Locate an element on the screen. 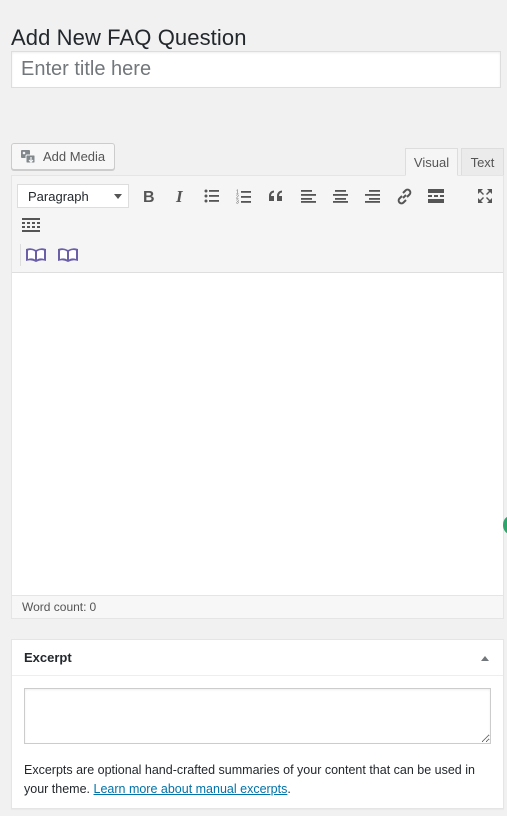 The image size is (507, 816). add-media-label: Add Media is located at coordinates (74, 156).